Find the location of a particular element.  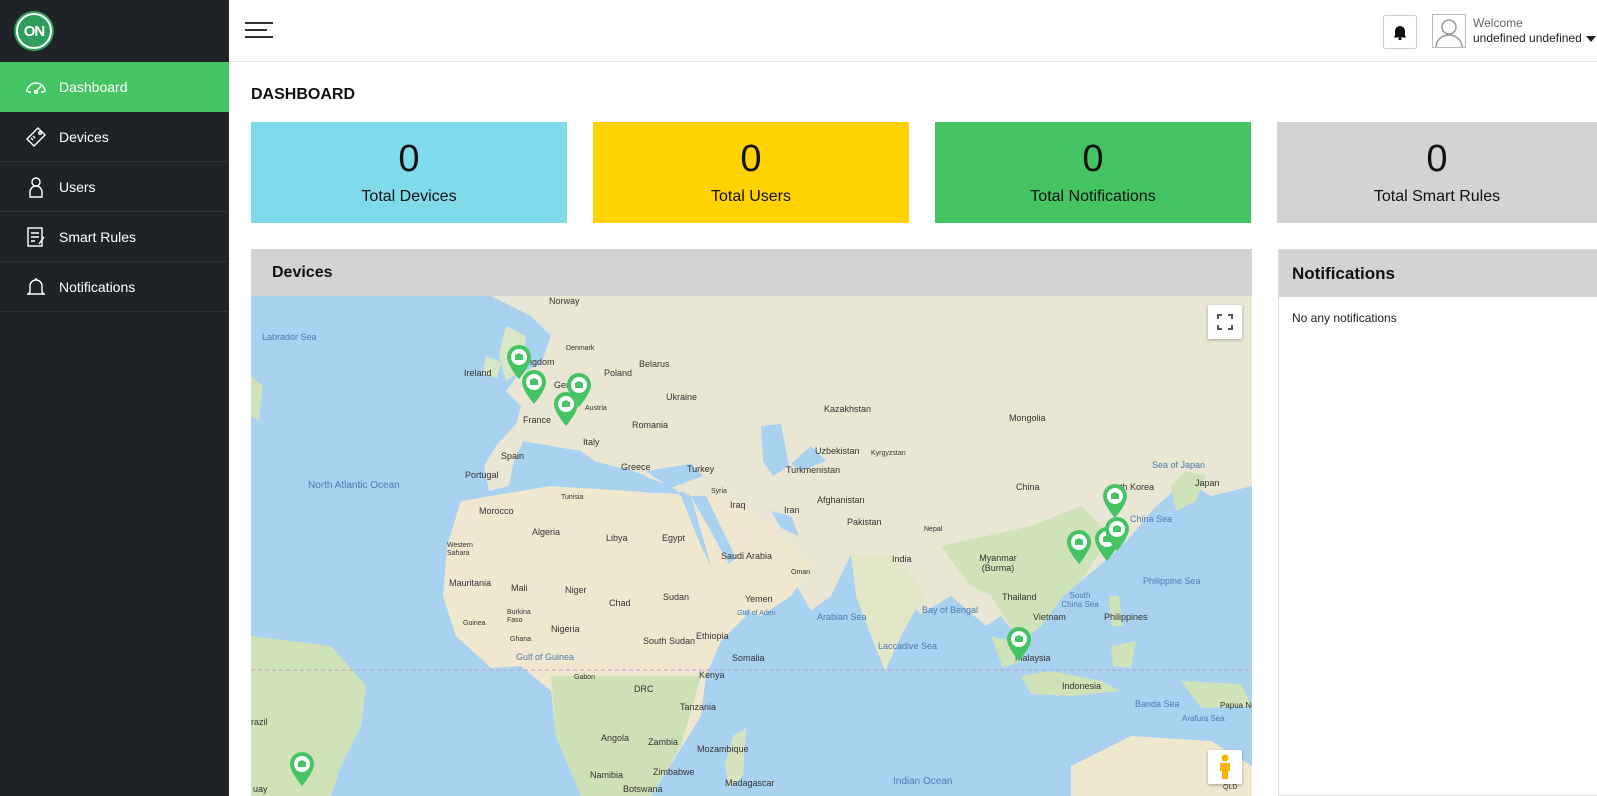

map-label: Arabian Sea is located at coordinates (842, 617).